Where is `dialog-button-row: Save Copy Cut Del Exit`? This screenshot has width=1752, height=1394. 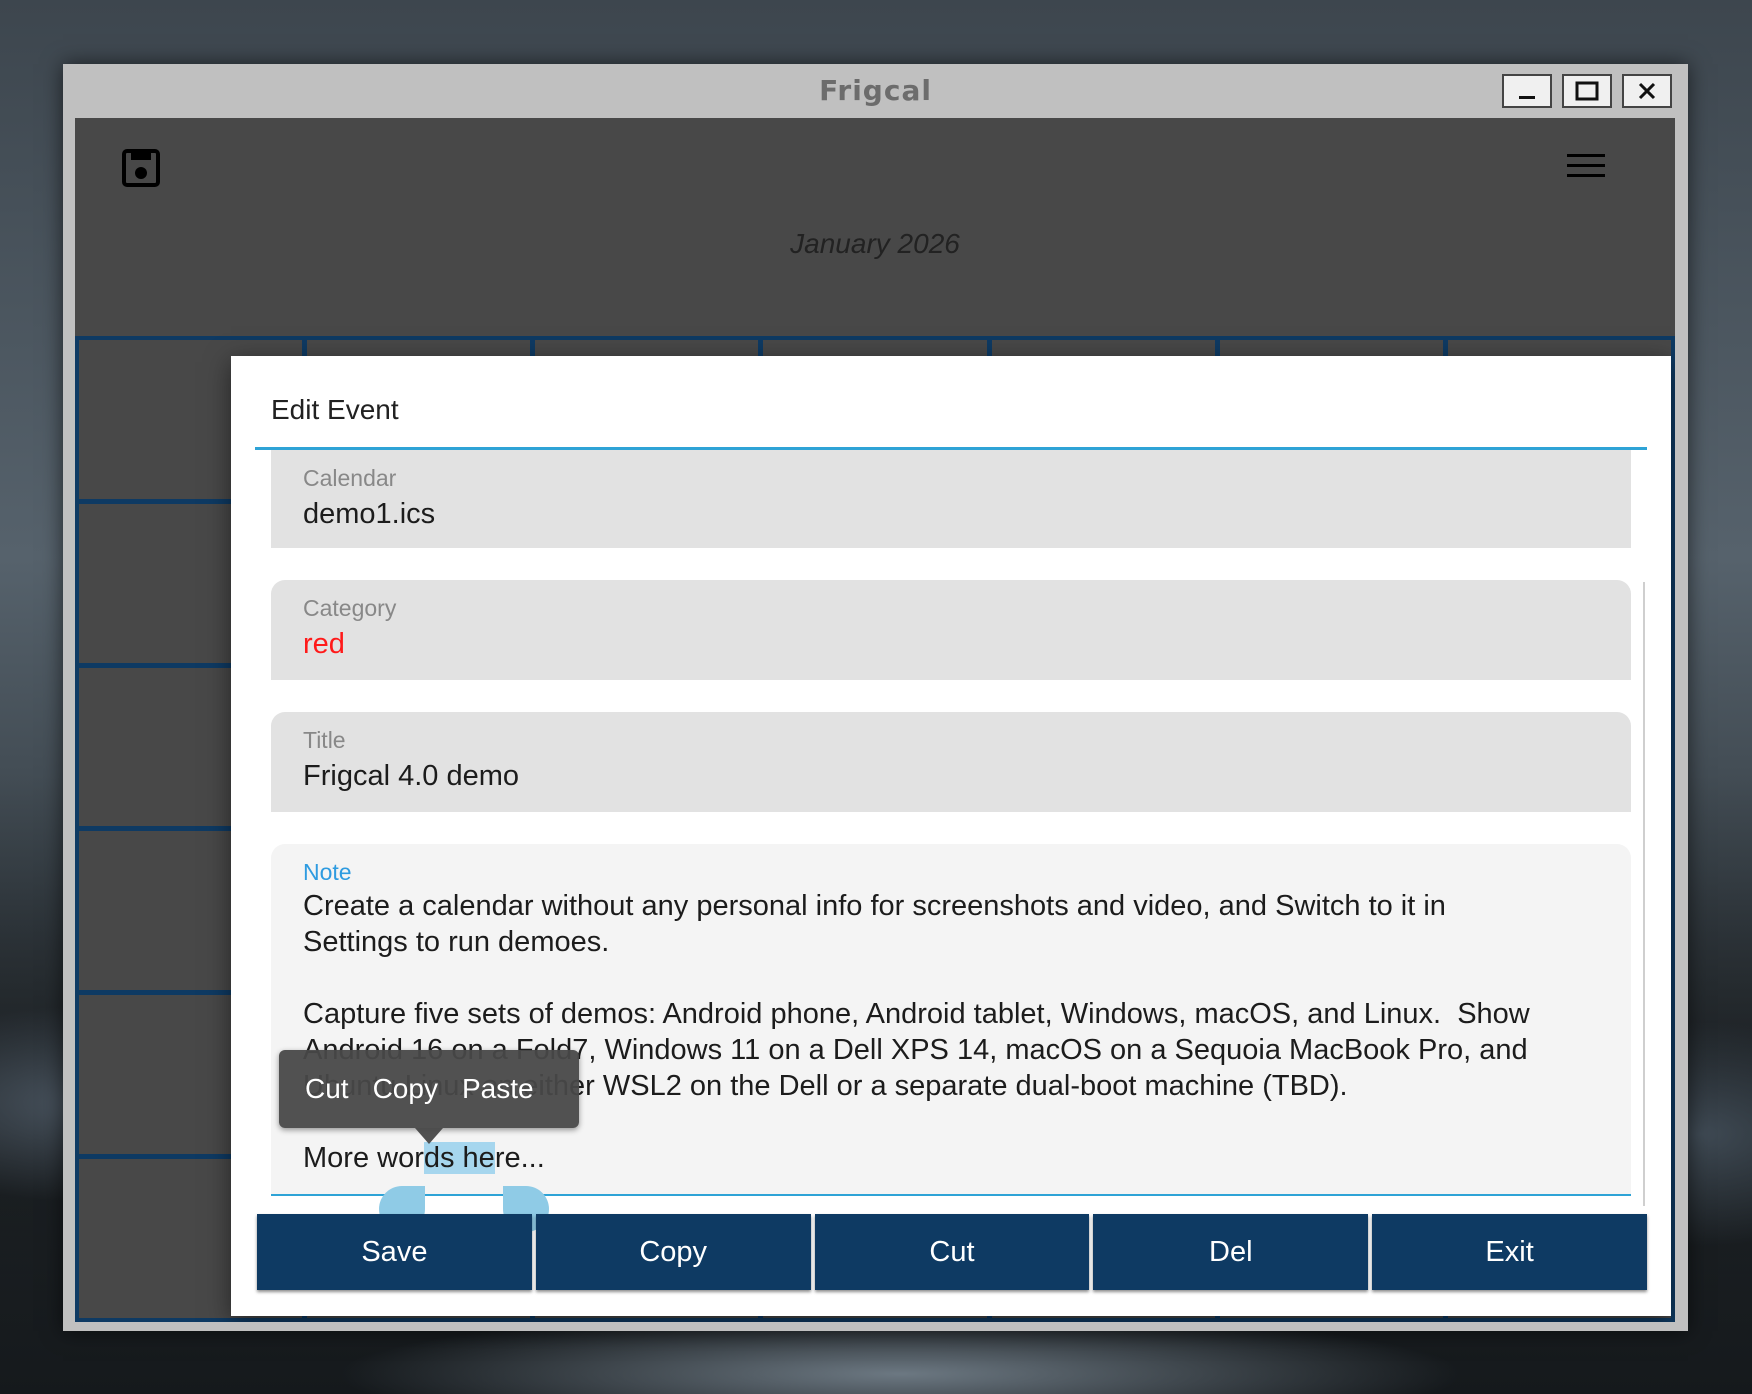
dialog-button-row: Save Copy Cut Del Exit is located at coordinates (952, 1252).